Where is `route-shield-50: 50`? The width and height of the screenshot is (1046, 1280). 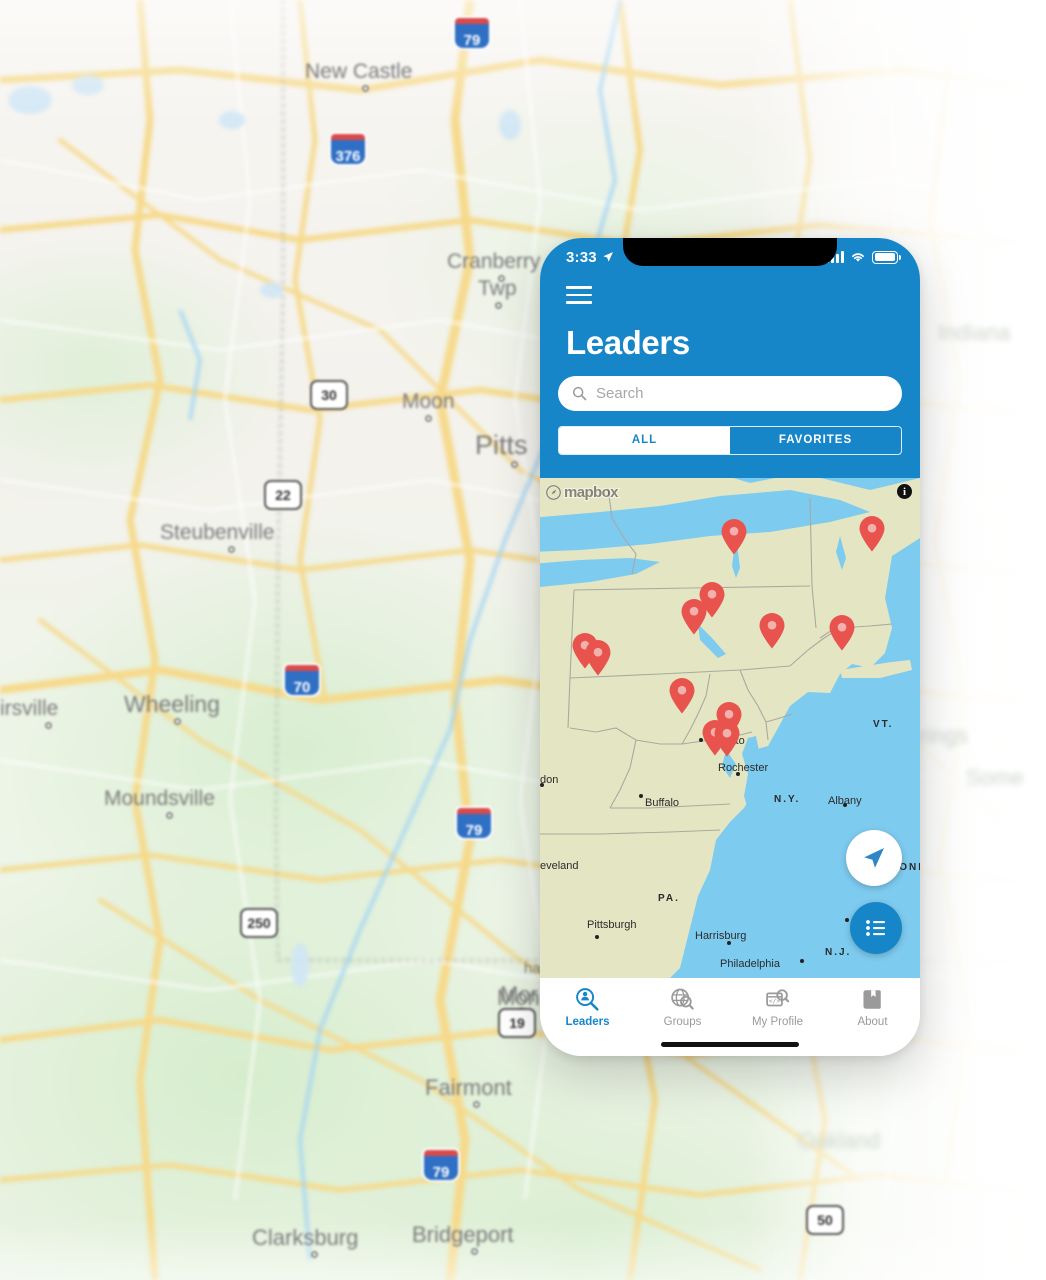 route-shield-50: 50 is located at coordinates (825, 1220).